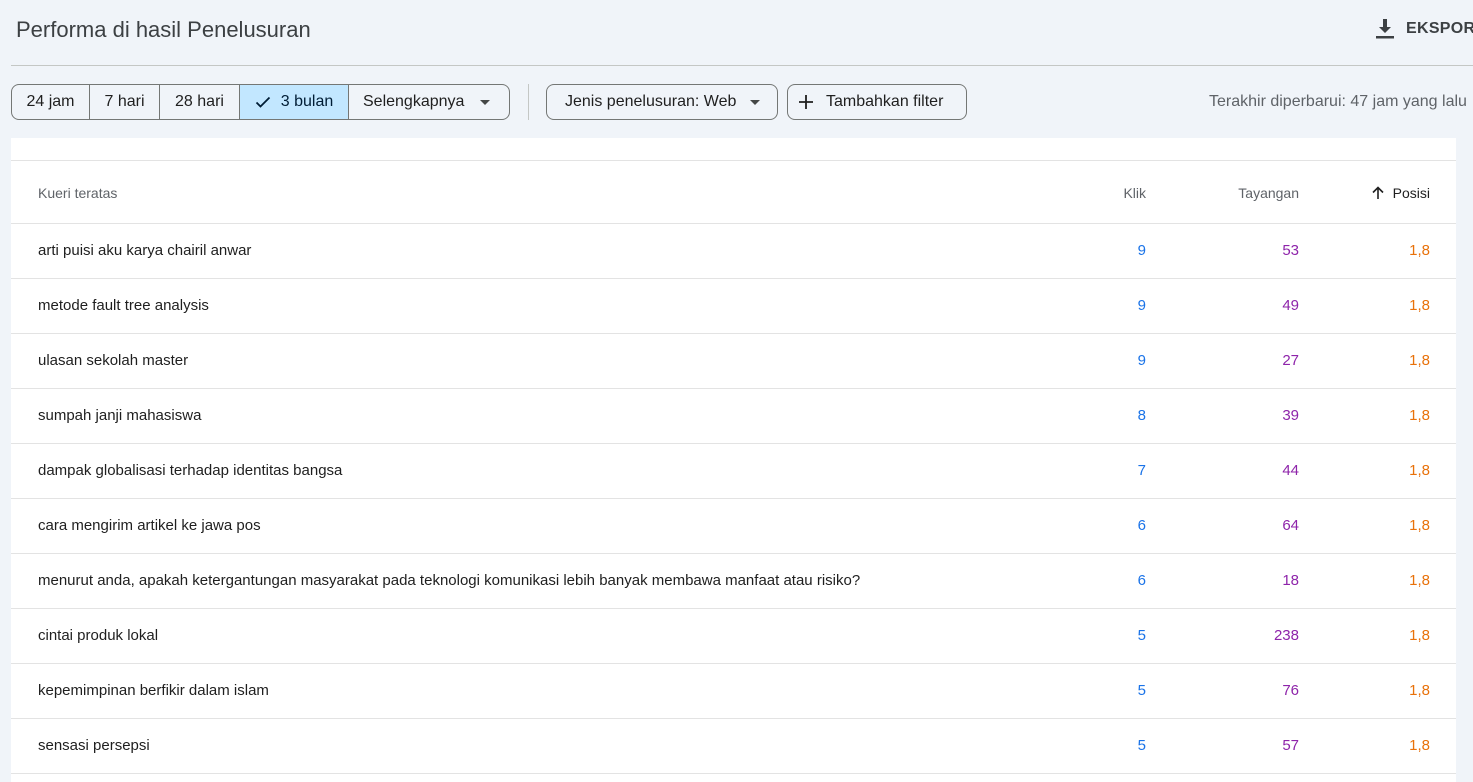 The height and width of the screenshot is (782, 1473). Describe the element at coordinates (123, 305) in the screenshot. I see `query-cell: metode fault tree analysis` at that location.